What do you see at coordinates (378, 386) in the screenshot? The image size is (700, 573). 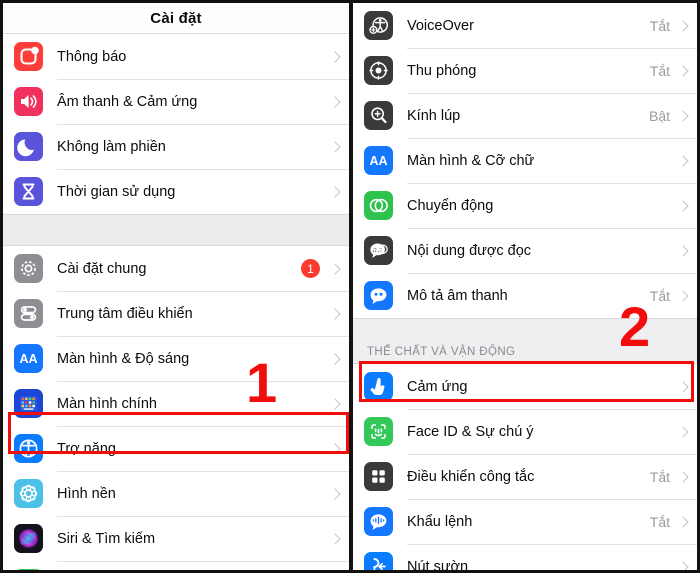 I see `touch-icon` at bounding box center [378, 386].